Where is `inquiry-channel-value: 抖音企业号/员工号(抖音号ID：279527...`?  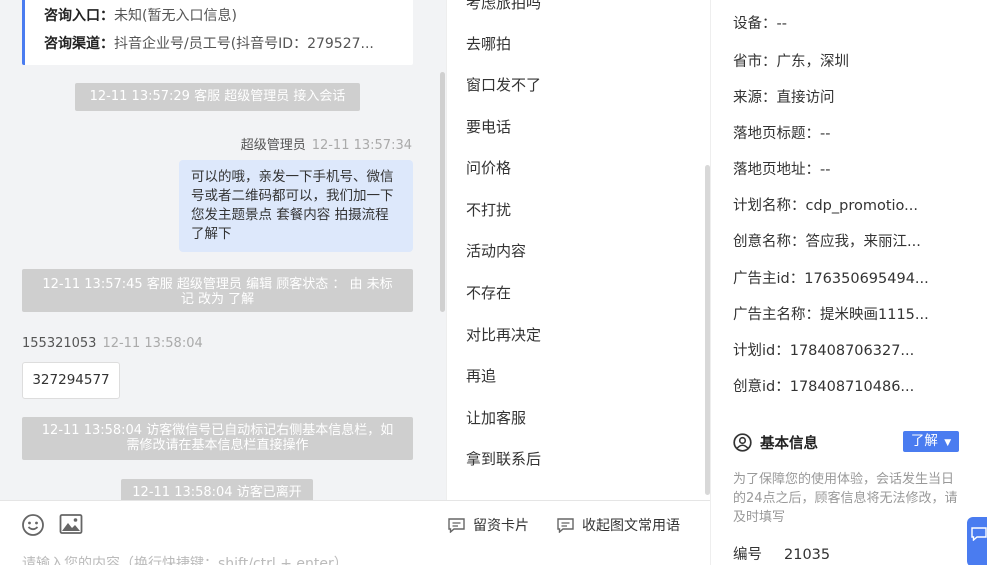
inquiry-channel-value: 抖音企业号/员工号(抖音号ID：279527... is located at coordinates (244, 44).